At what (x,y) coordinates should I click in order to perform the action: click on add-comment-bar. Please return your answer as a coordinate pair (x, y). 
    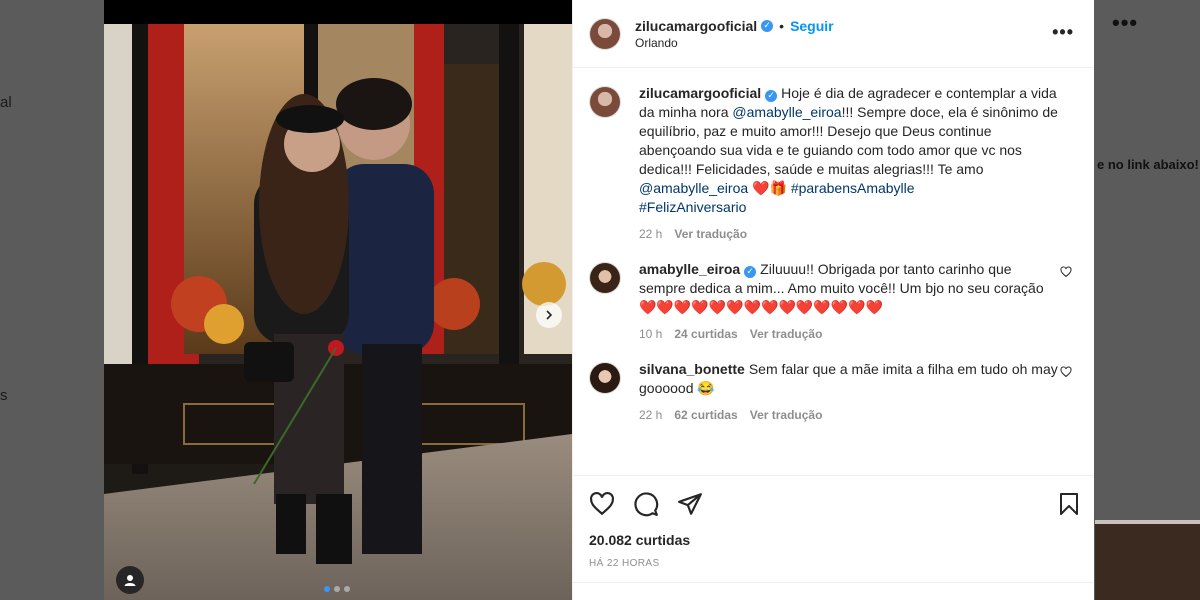
    Looking at the image, I should click on (833, 591).